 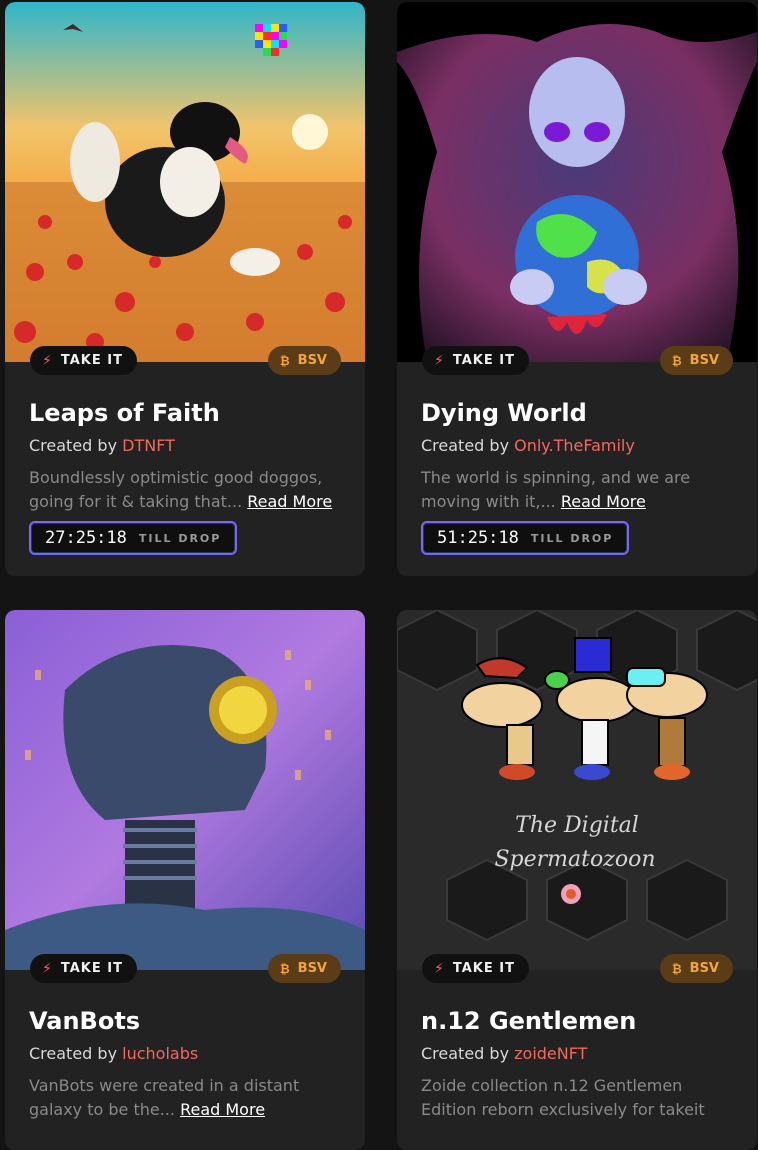 I want to click on gentlemen-artwork-image: The Digital Spermatozoon, so click(x=577, y=790).